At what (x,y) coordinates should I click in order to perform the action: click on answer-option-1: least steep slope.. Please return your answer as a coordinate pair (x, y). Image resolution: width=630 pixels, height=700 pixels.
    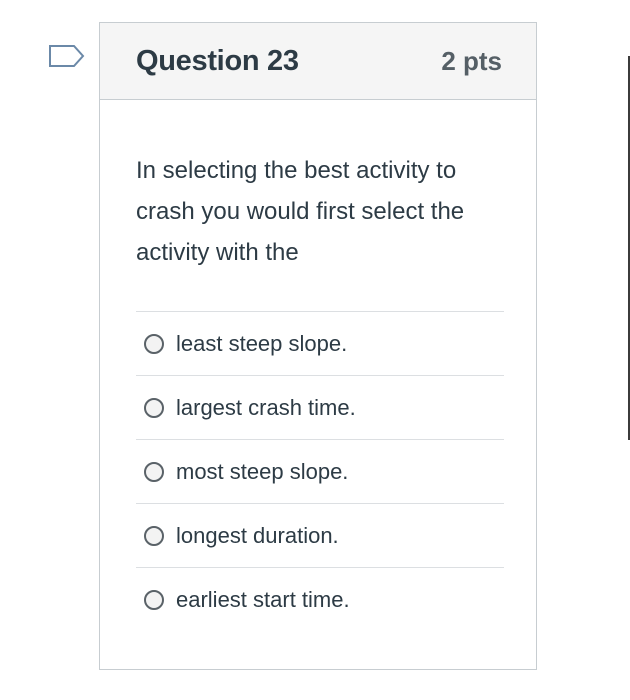
    Looking at the image, I should click on (320, 344).